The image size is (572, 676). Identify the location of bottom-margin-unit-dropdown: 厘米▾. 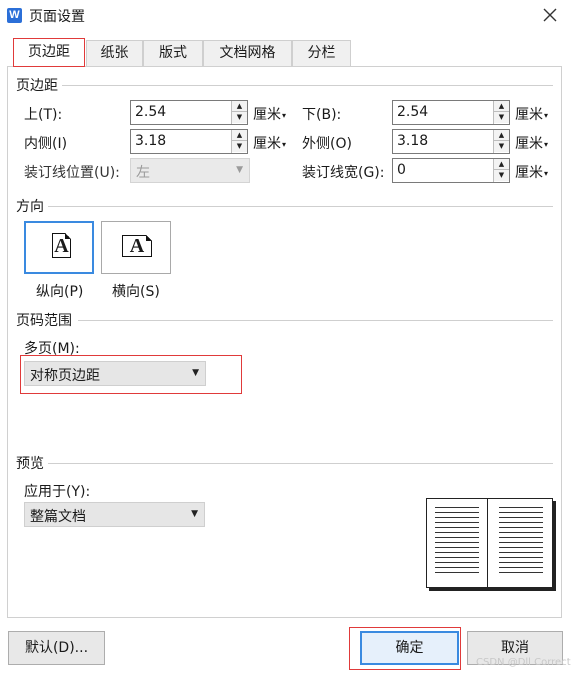
(531, 114).